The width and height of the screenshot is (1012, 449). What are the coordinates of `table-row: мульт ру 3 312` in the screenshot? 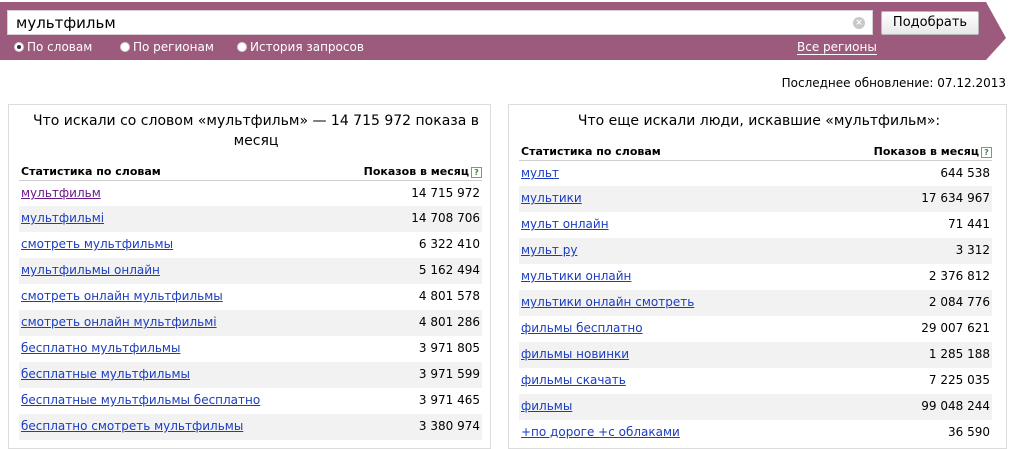 It's located at (755, 251).